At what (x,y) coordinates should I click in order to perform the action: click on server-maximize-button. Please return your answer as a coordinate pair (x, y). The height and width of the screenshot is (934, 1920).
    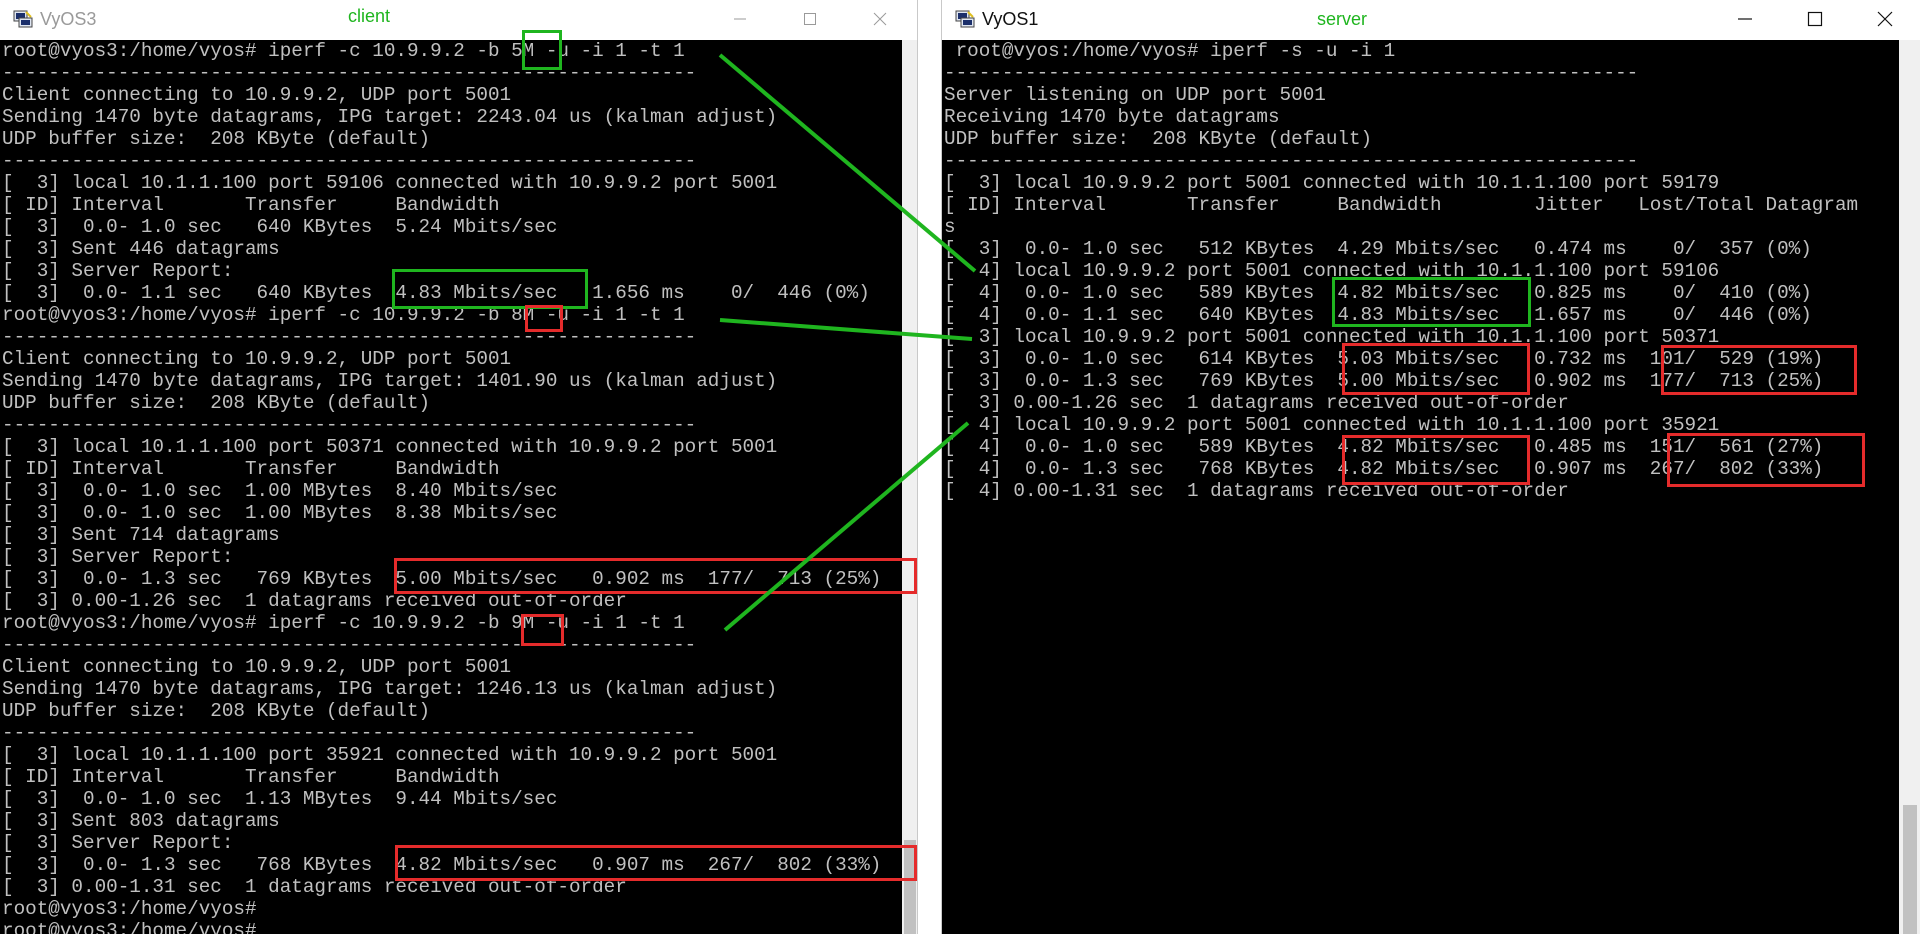
    Looking at the image, I should click on (1815, 19).